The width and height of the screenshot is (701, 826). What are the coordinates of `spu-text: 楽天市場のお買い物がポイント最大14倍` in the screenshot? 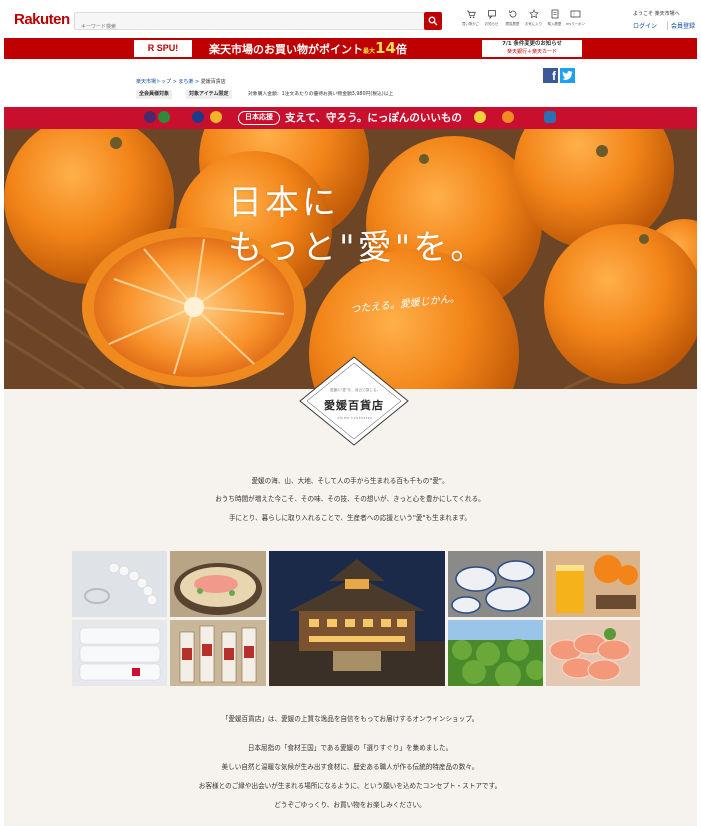 It's located at (308, 50).